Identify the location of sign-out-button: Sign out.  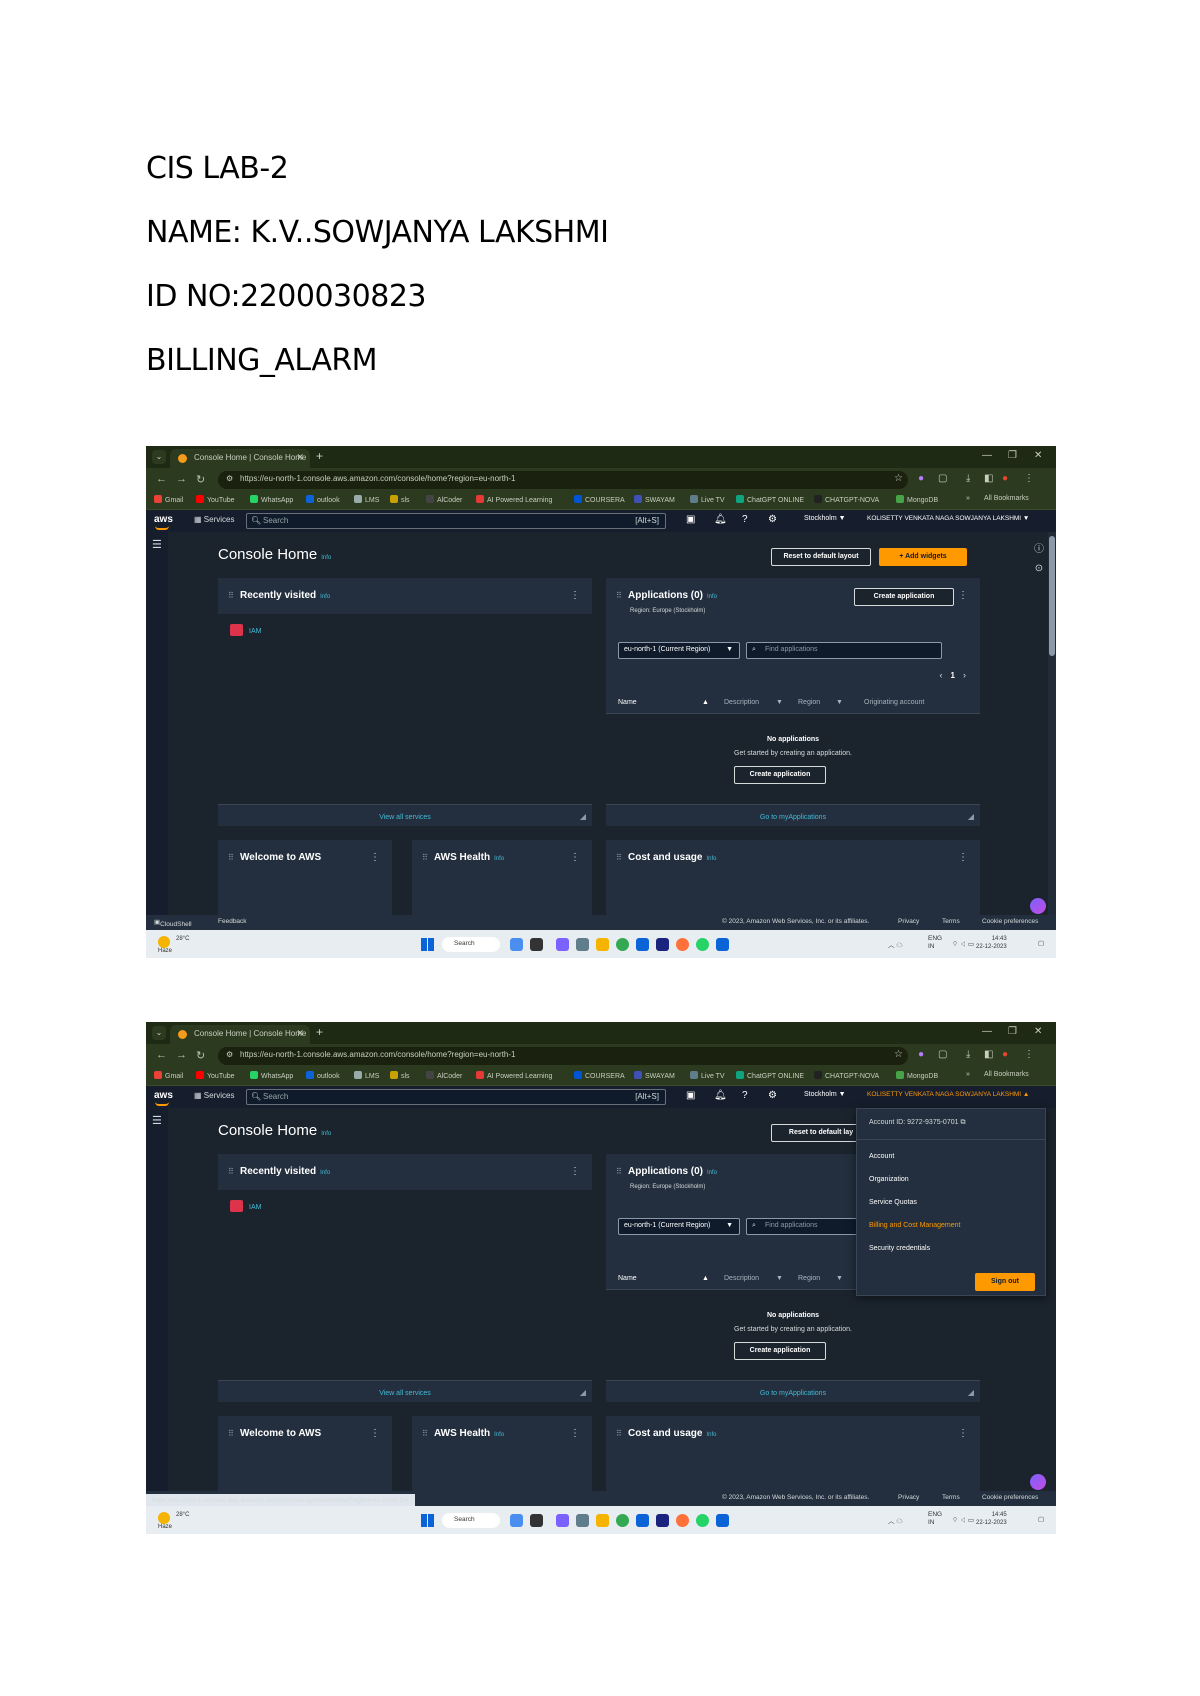
(1005, 1282).